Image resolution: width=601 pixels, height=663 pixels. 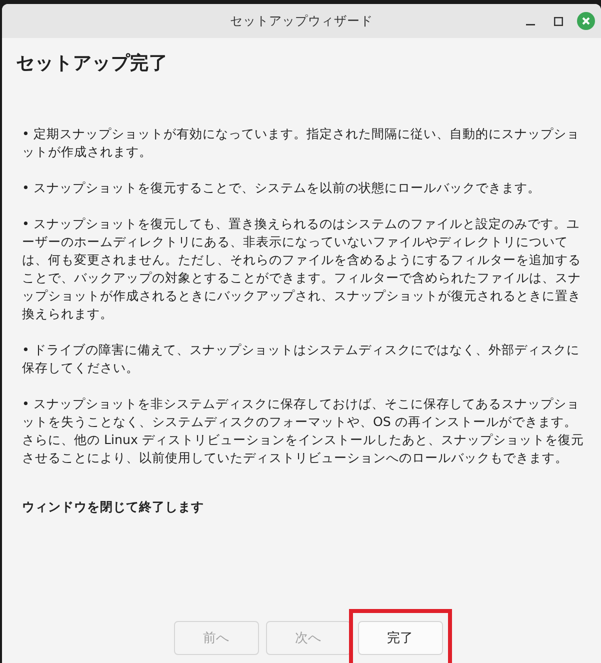 I want to click on page-heading: セットアップ完了, so click(x=92, y=63).